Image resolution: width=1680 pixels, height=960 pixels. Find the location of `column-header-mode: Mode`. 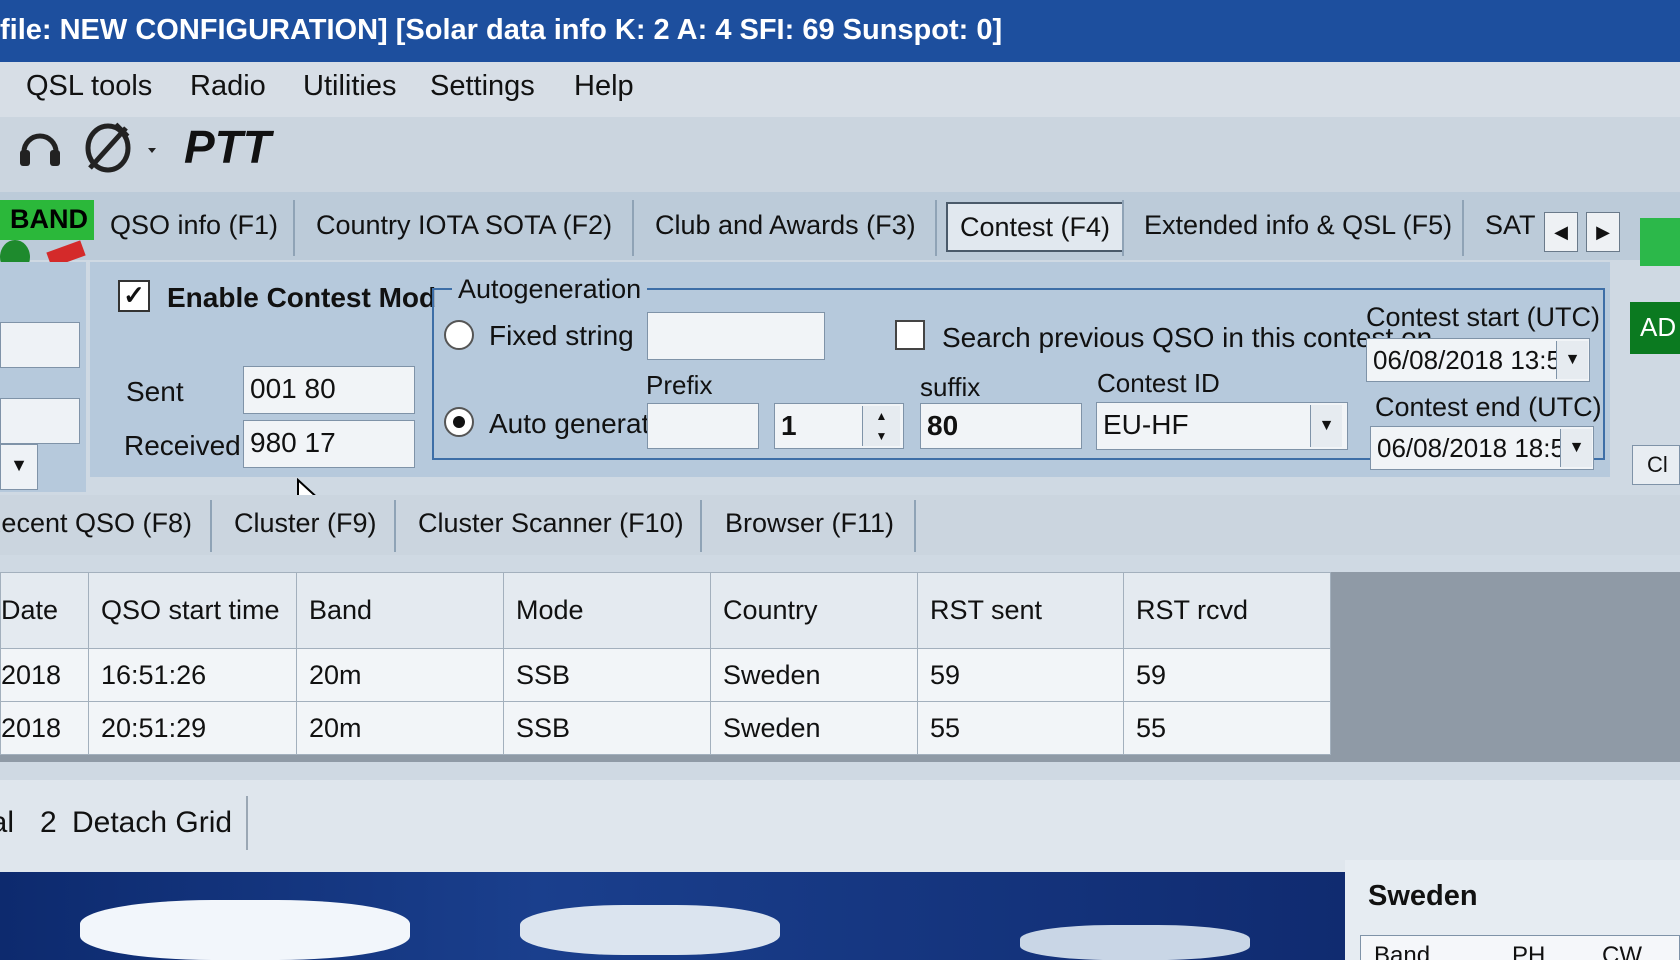

column-header-mode: Mode is located at coordinates (607, 610).